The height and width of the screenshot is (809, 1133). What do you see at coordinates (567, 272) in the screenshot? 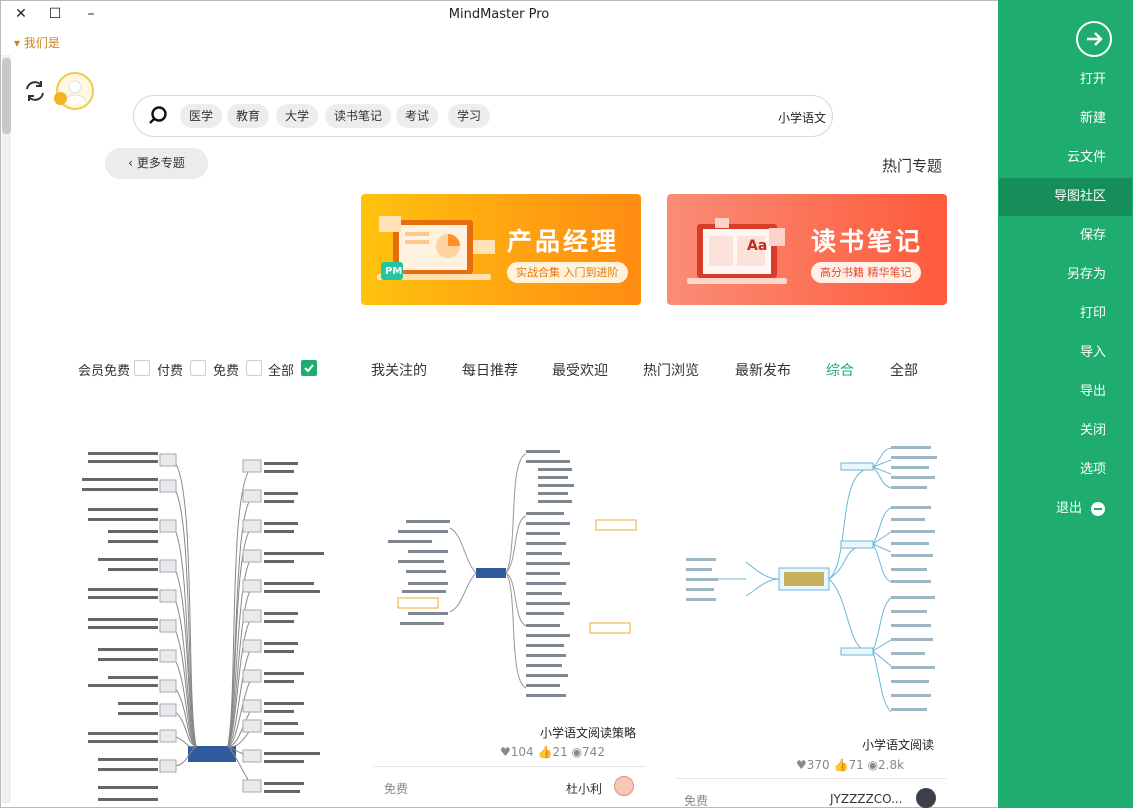
I see `banner-subtitle: 实战合集 入门到进阶` at bounding box center [567, 272].